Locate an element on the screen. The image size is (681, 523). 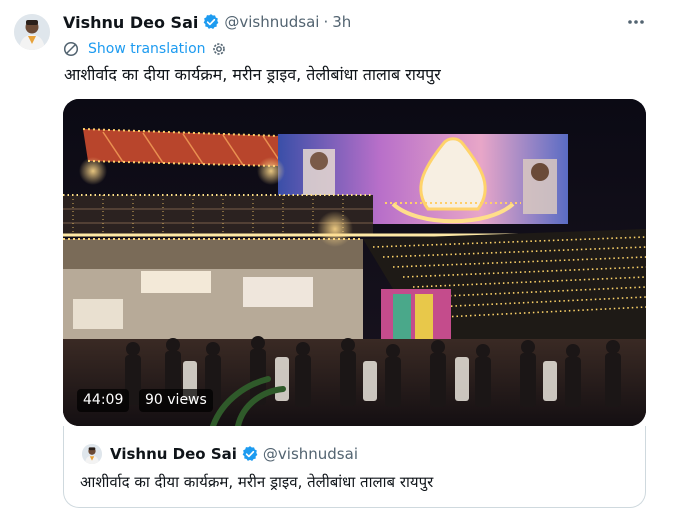
gear-icon is located at coordinates (219, 49).